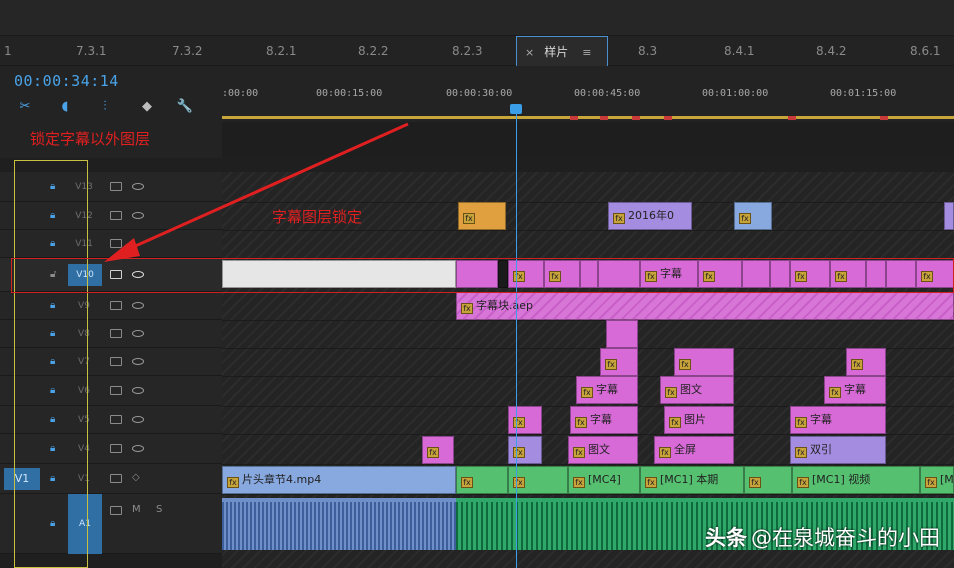 The width and height of the screenshot is (954, 568). I want to click on tab-sequence: 8.4.2, so click(831, 51).